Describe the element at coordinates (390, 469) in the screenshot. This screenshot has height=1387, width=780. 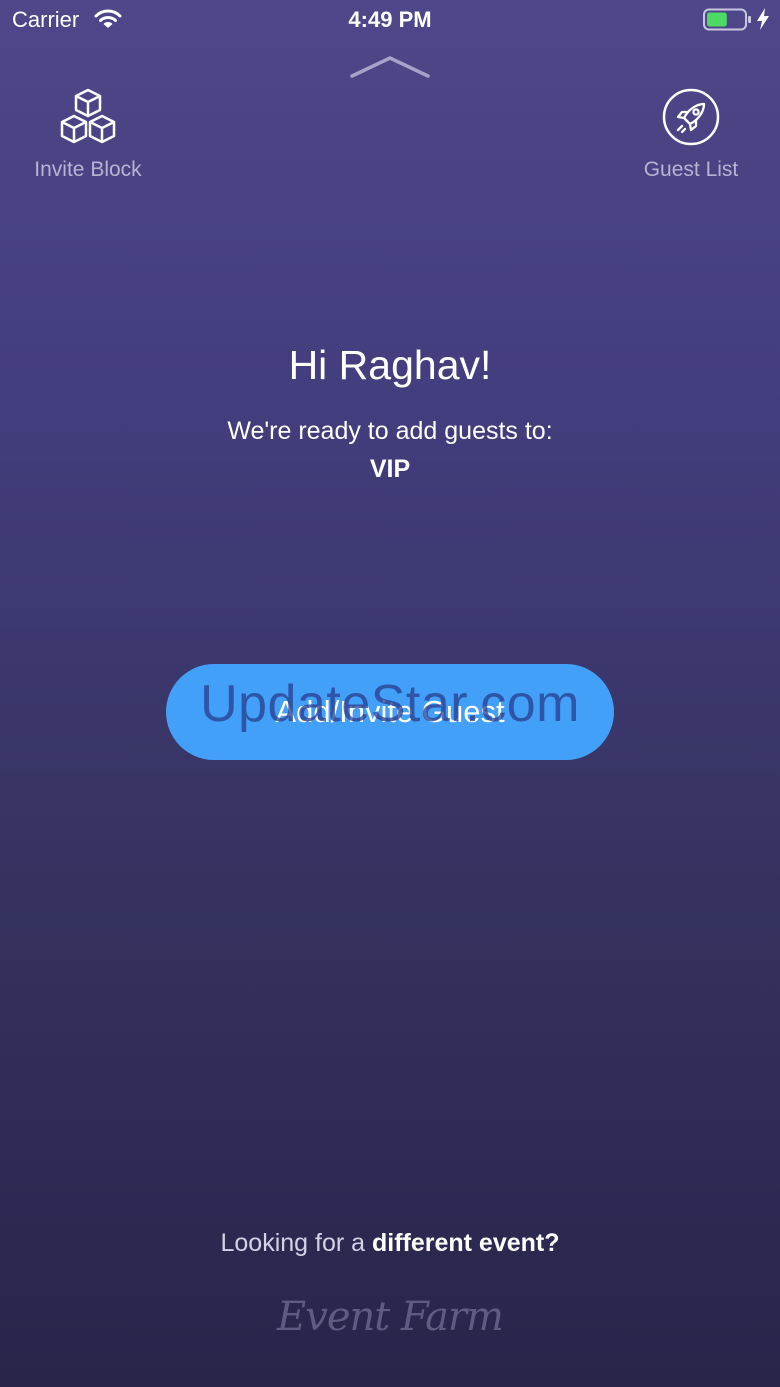
I see `guest-list-name: VIP` at that location.